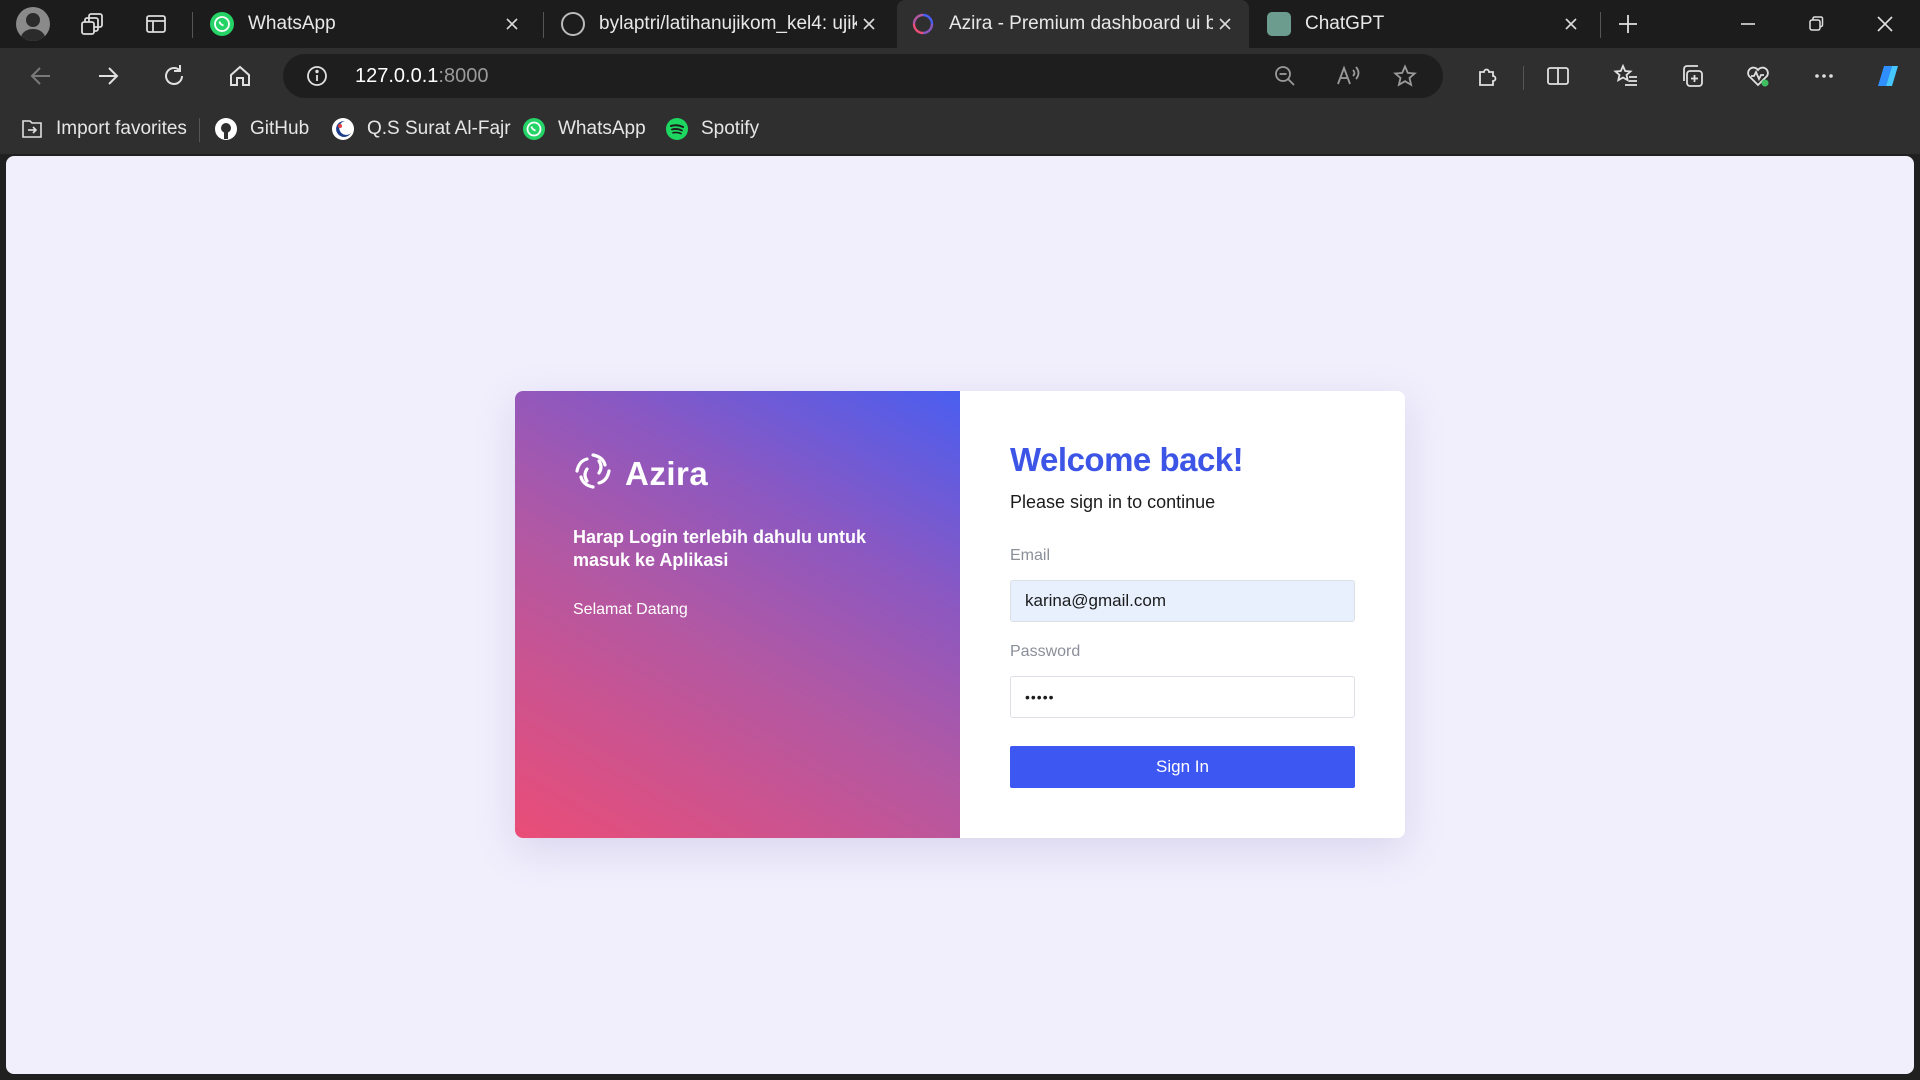 This screenshot has height=1080, width=1920. I want to click on tab-title: WhatsApp, so click(292, 23).